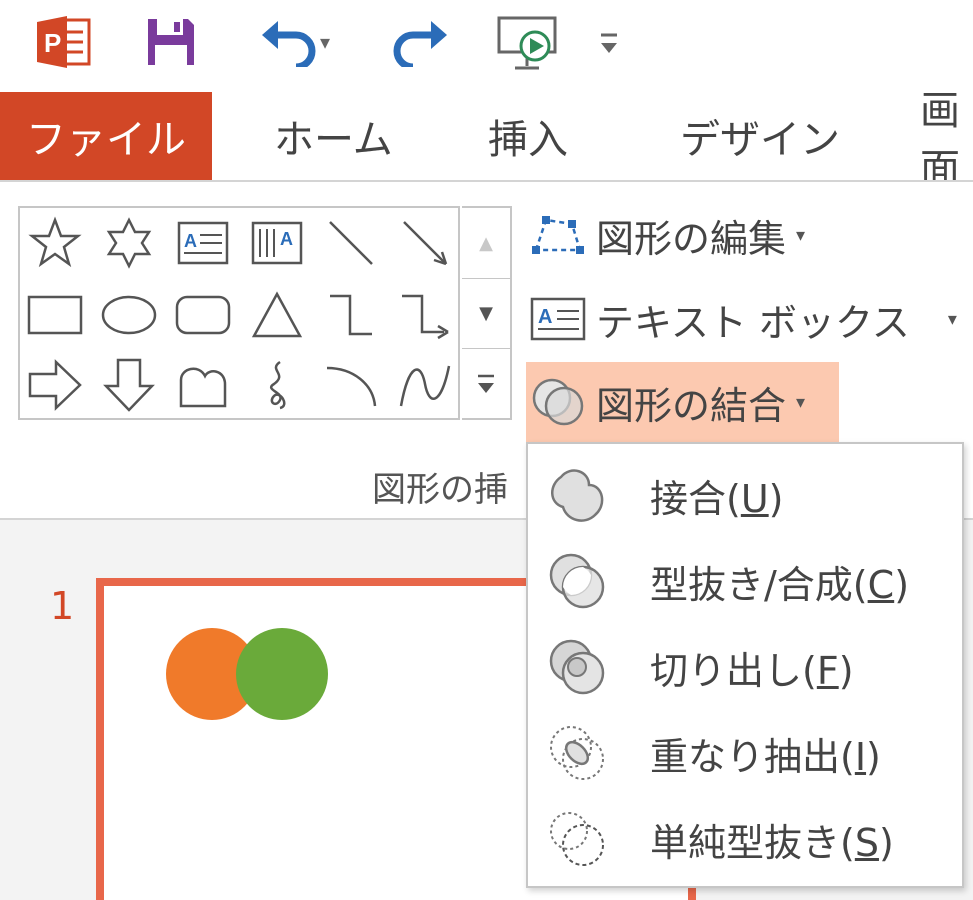 The height and width of the screenshot is (900, 973). What do you see at coordinates (425, 315) in the screenshot?
I see `elbow-arrow-connector-shape-icon` at bounding box center [425, 315].